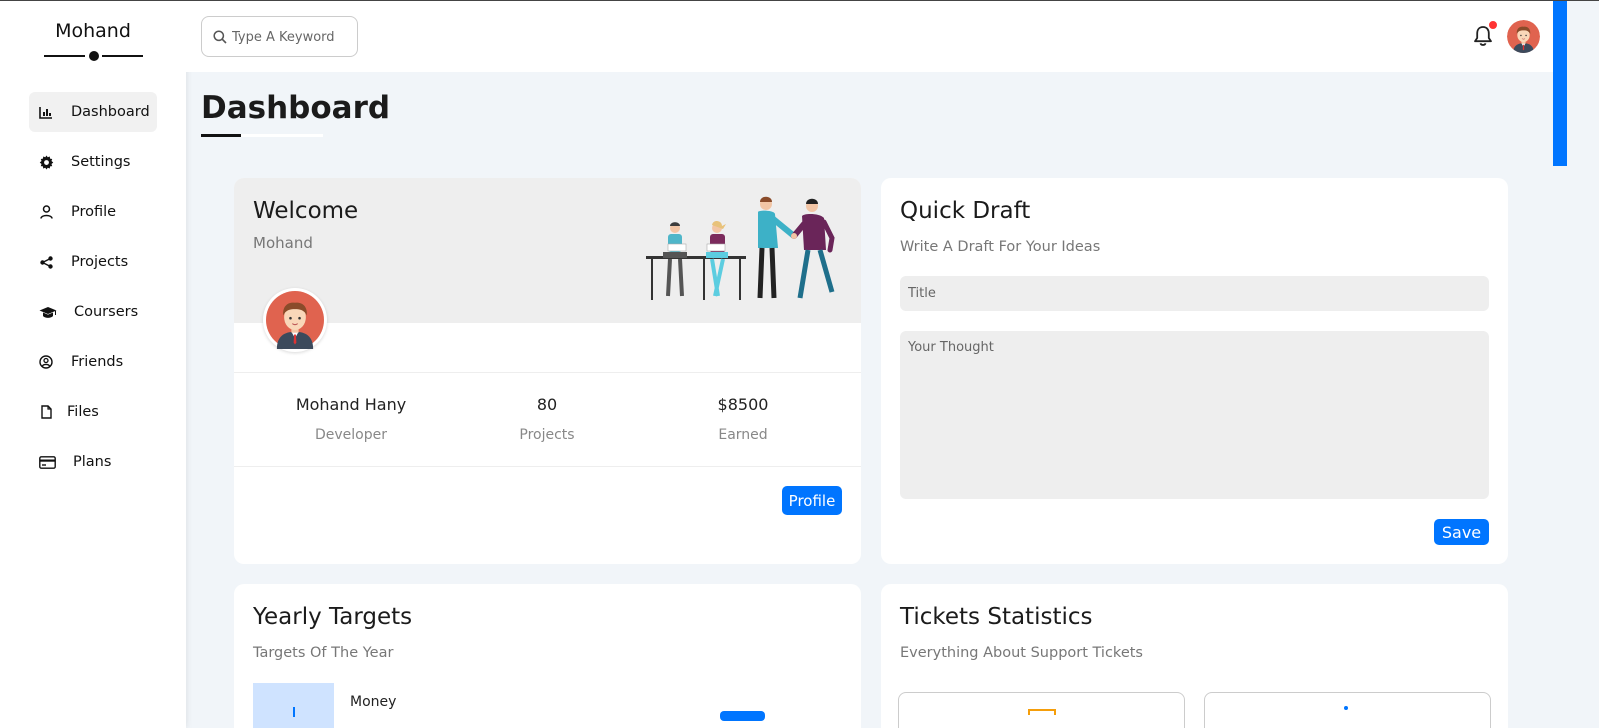 Image resolution: width=1599 pixels, height=728 pixels. I want to click on stat-label: Projects, so click(547, 435).